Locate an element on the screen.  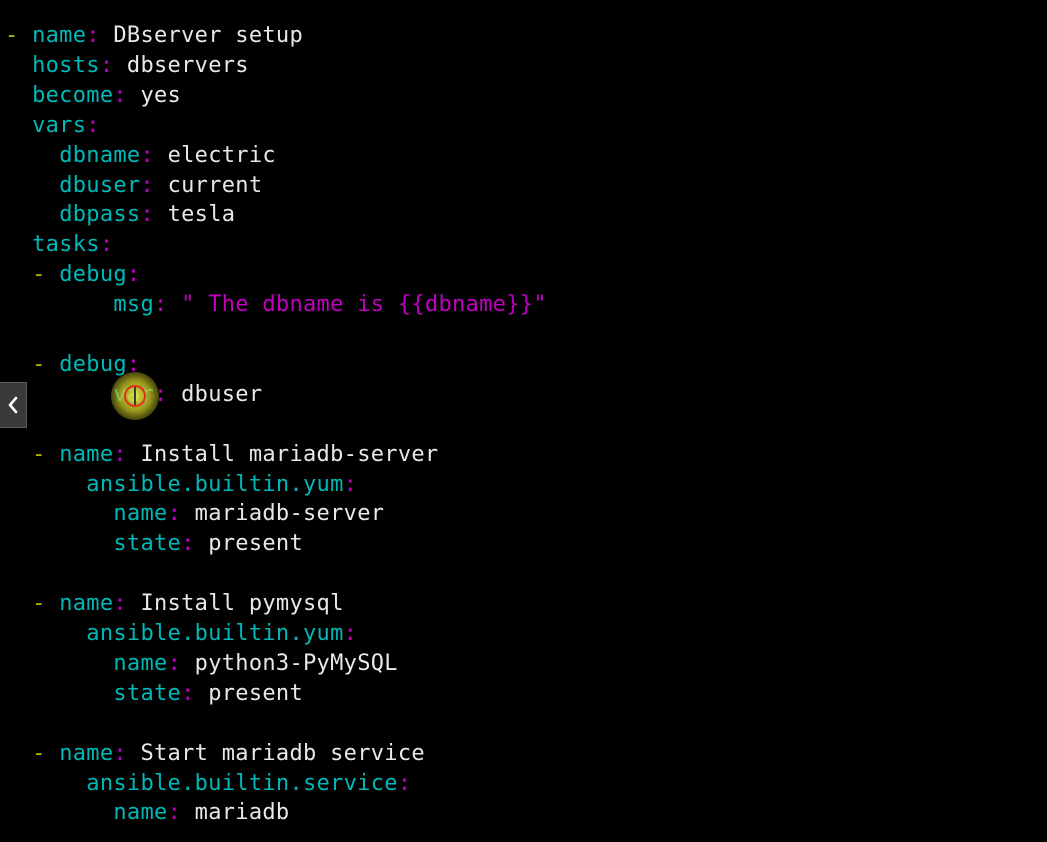
yaml-value: mariadb is located at coordinates (242, 813).